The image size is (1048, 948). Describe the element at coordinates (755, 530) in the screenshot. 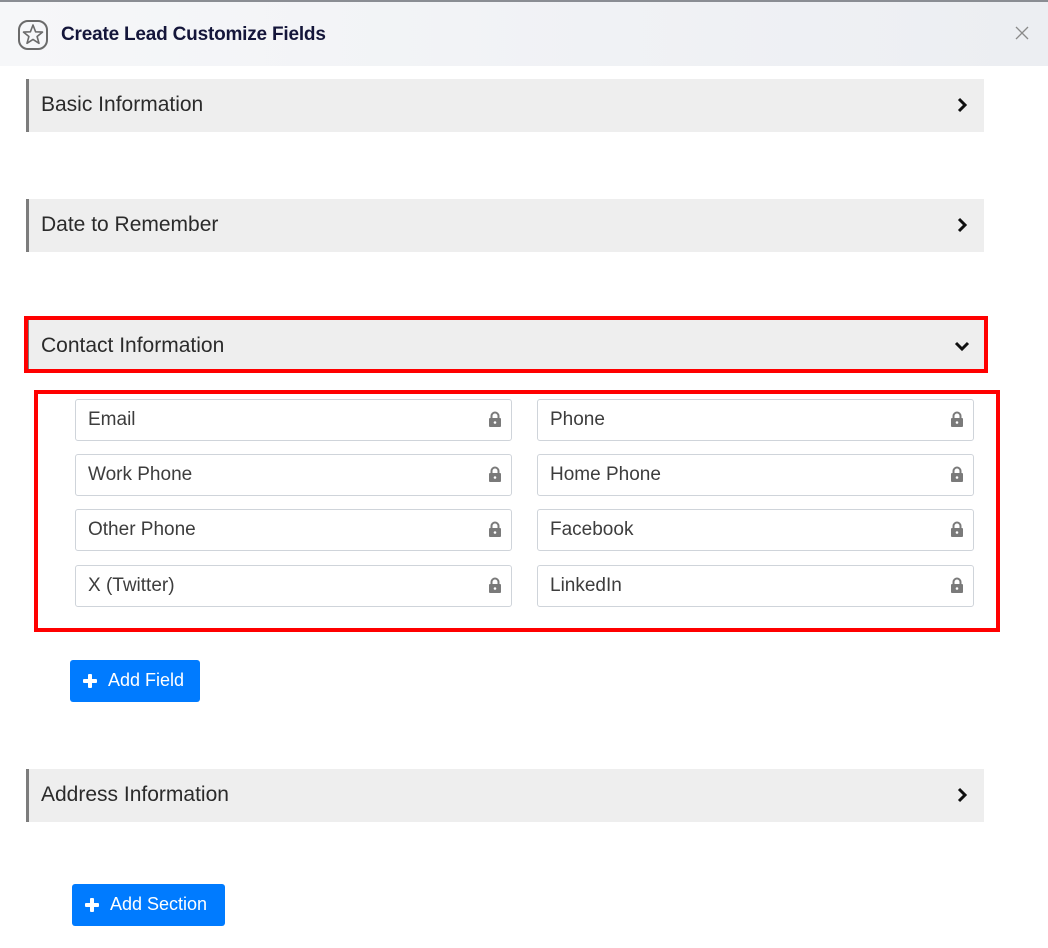

I see `field-facebook: Facebook` at that location.